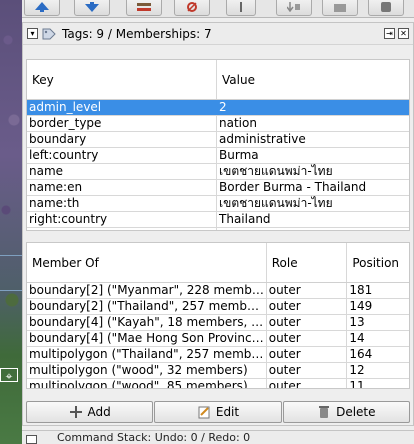 The height and width of the screenshot is (444, 414). I want to click on table-row: sourceLSIB3, so click(218, 229).